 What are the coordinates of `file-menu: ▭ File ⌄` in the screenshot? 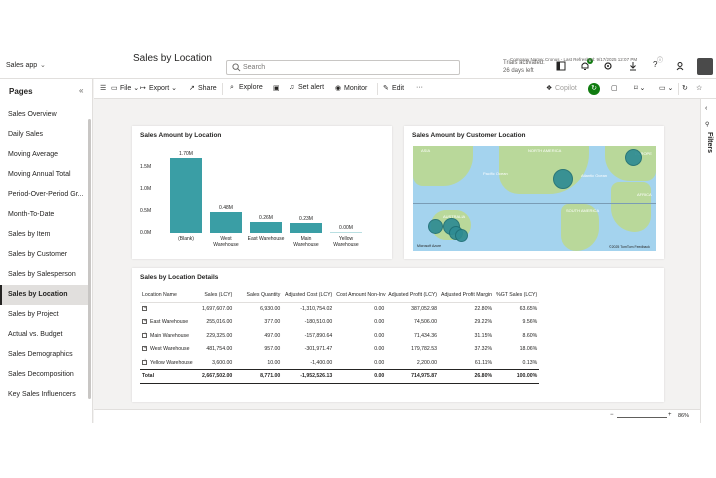 It's located at (125, 88).